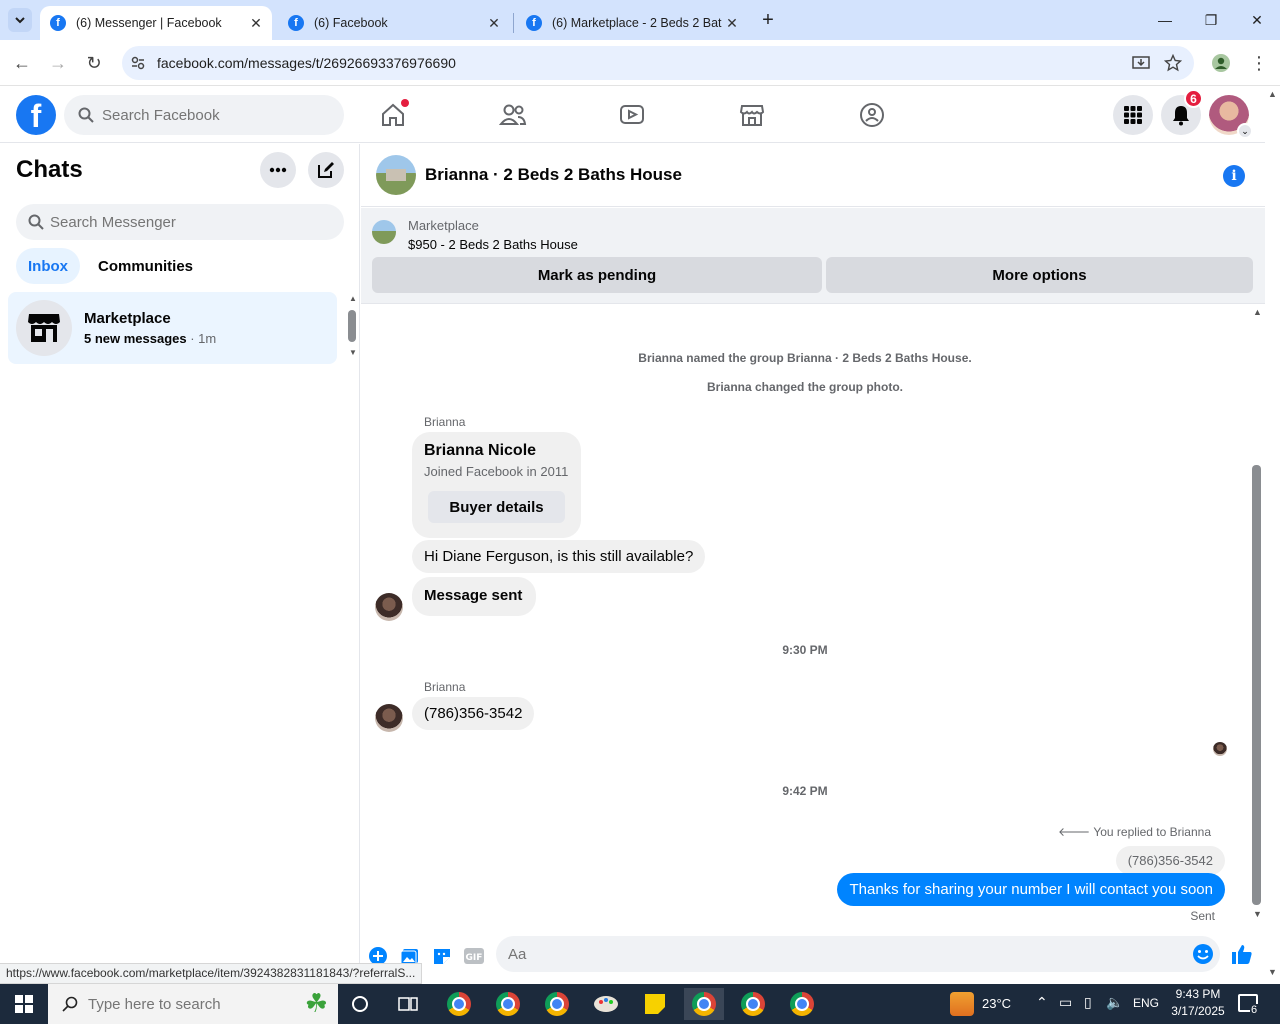  What do you see at coordinates (48, 266) in the screenshot?
I see `tab-inbox: Inbox` at bounding box center [48, 266].